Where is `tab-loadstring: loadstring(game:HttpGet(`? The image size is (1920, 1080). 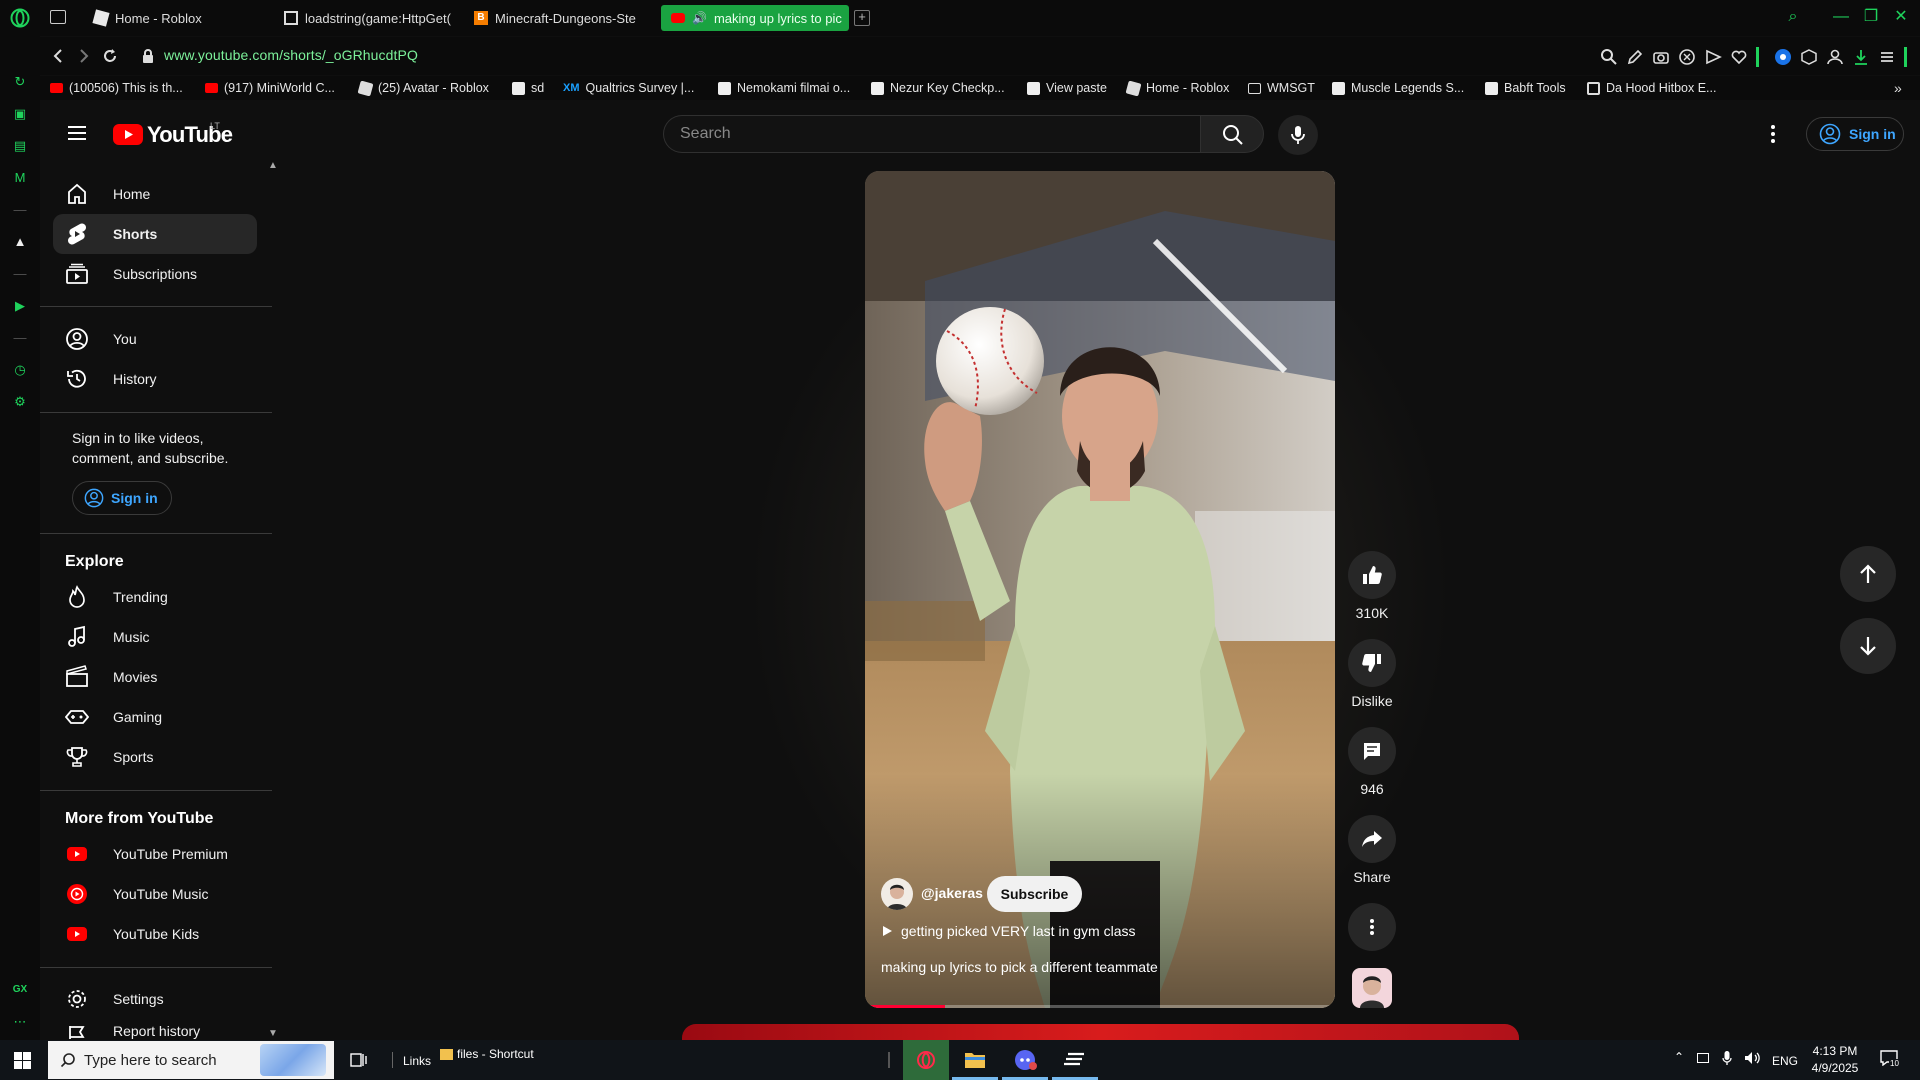
tab-loadstring: loadstring(game:HttpGet( is located at coordinates (368, 18).